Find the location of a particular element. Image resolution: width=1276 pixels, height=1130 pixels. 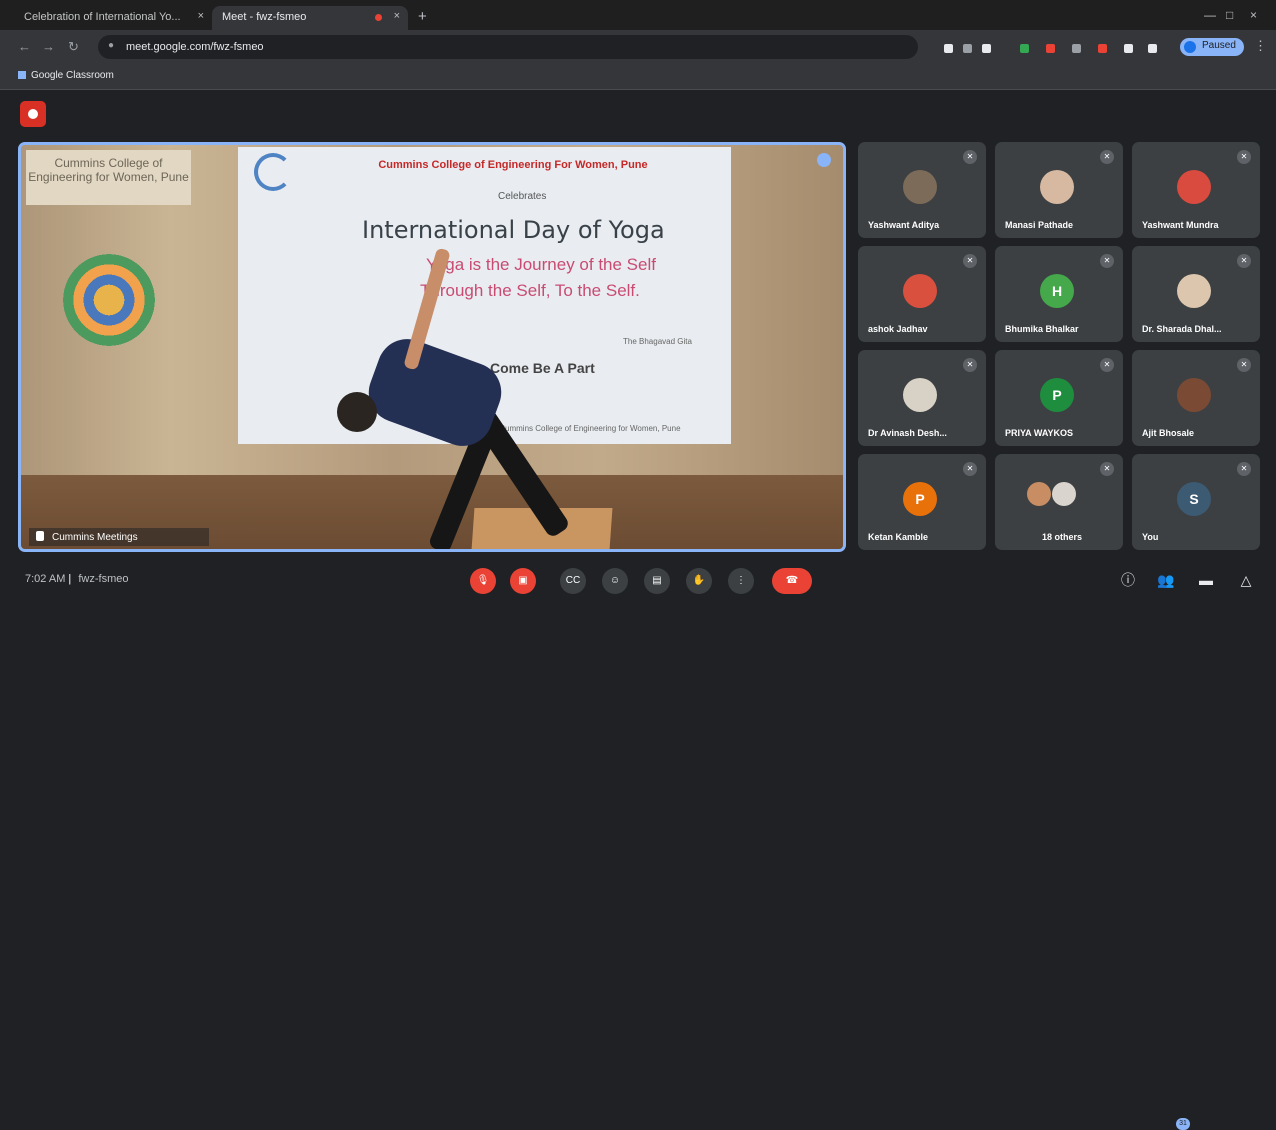

bookmark-star-icon is located at coordinates (986, 48).